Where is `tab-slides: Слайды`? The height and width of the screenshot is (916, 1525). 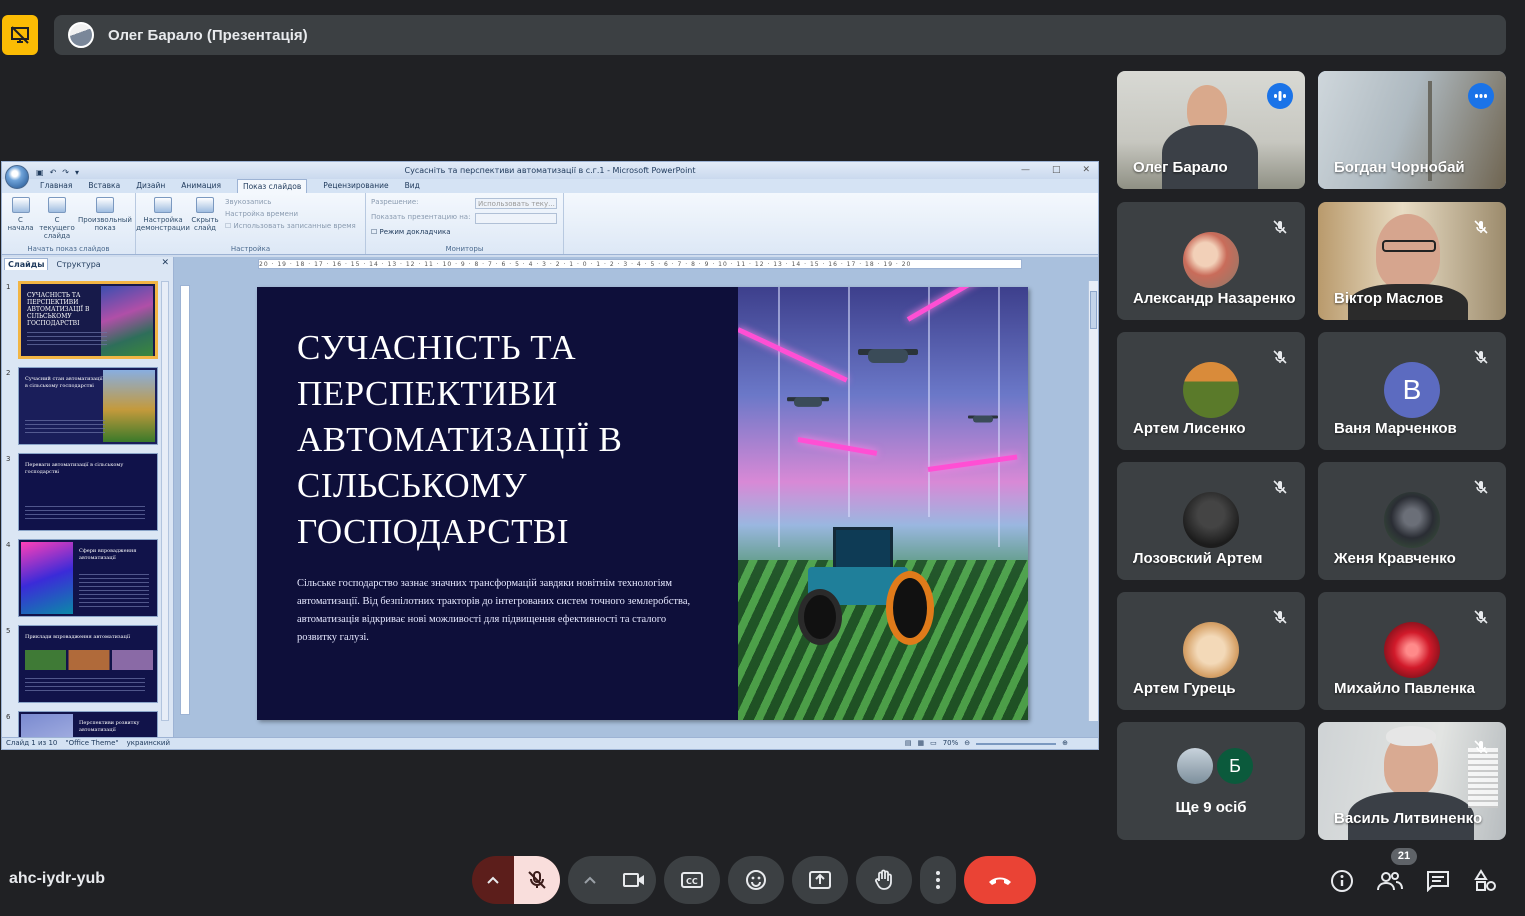 tab-slides: Слайды is located at coordinates (26, 264).